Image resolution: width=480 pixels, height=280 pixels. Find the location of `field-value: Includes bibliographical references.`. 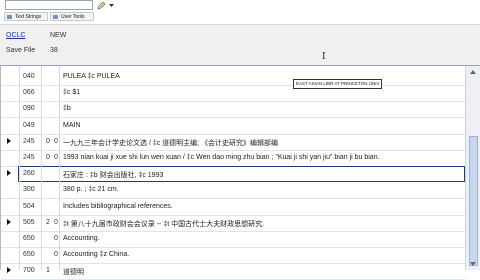

field-value: Includes bibliographical references. is located at coordinates (118, 206).